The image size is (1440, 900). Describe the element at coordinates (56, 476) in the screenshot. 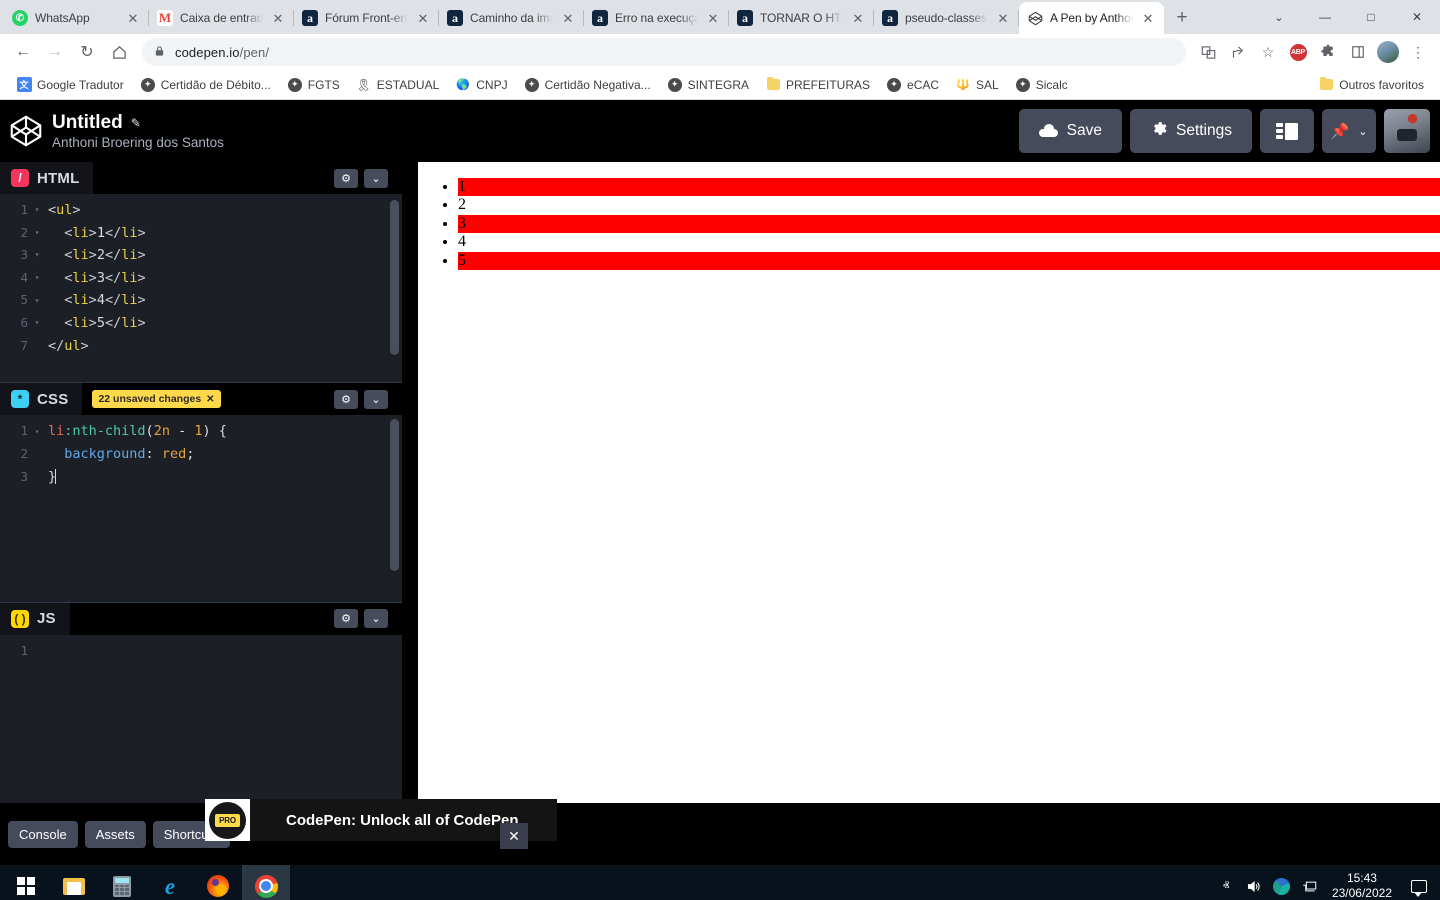

I see `text-cursor` at that location.